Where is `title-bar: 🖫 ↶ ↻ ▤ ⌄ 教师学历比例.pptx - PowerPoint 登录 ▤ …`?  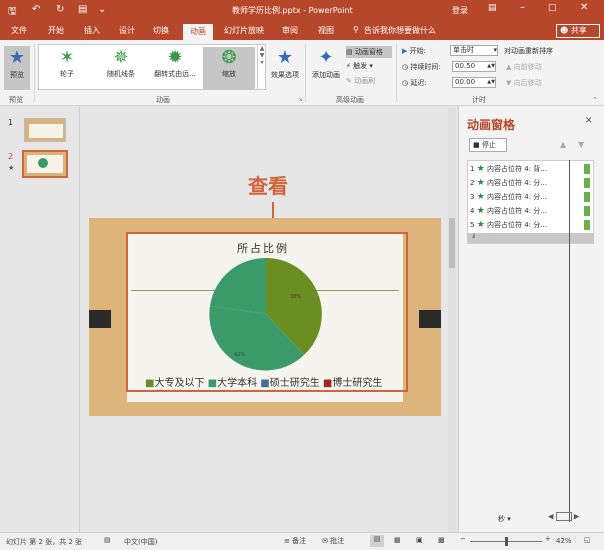
title-bar: 🖫 ↶ ↻ ▤ ⌄ 教师学历比例.pptx - PowerPoint 登录 ▤ … is located at coordinates (302, 11).